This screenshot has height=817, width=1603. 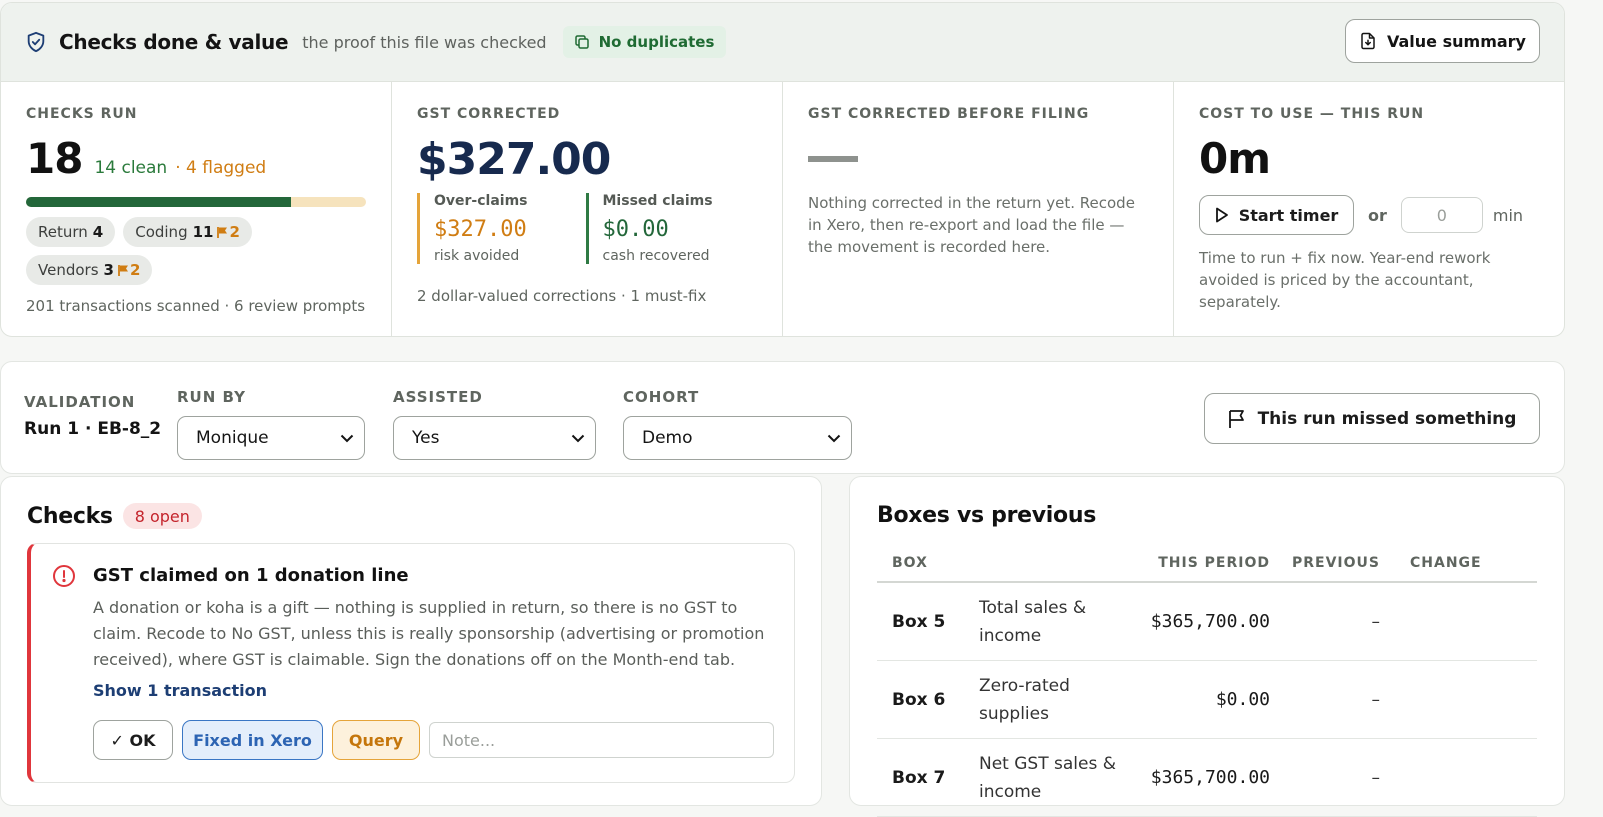 I want to click on missed-claims-stat: Missed claims $0.00 cash recovered, so click(x=671, y=228).